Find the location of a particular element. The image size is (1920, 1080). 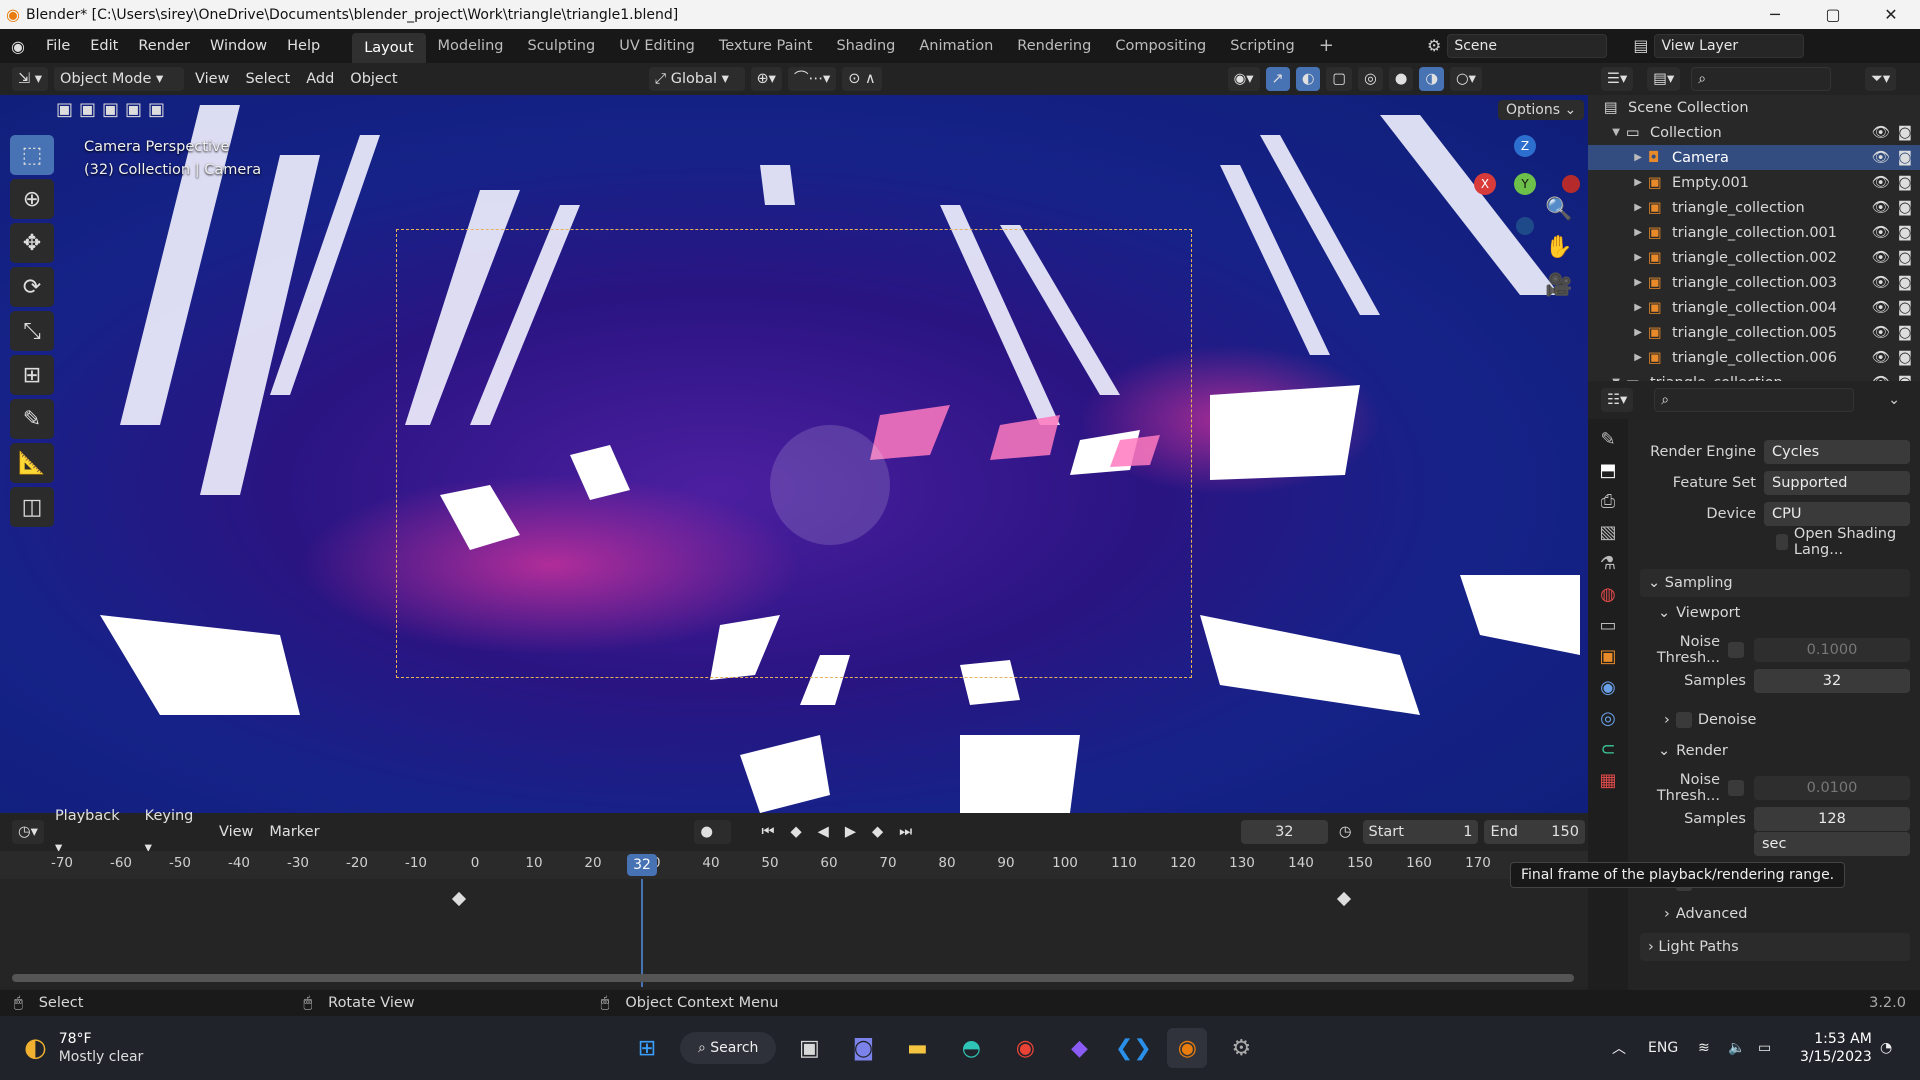

outliner-filter-icon: ⏷▾ is located at coordinates (1881, 79).